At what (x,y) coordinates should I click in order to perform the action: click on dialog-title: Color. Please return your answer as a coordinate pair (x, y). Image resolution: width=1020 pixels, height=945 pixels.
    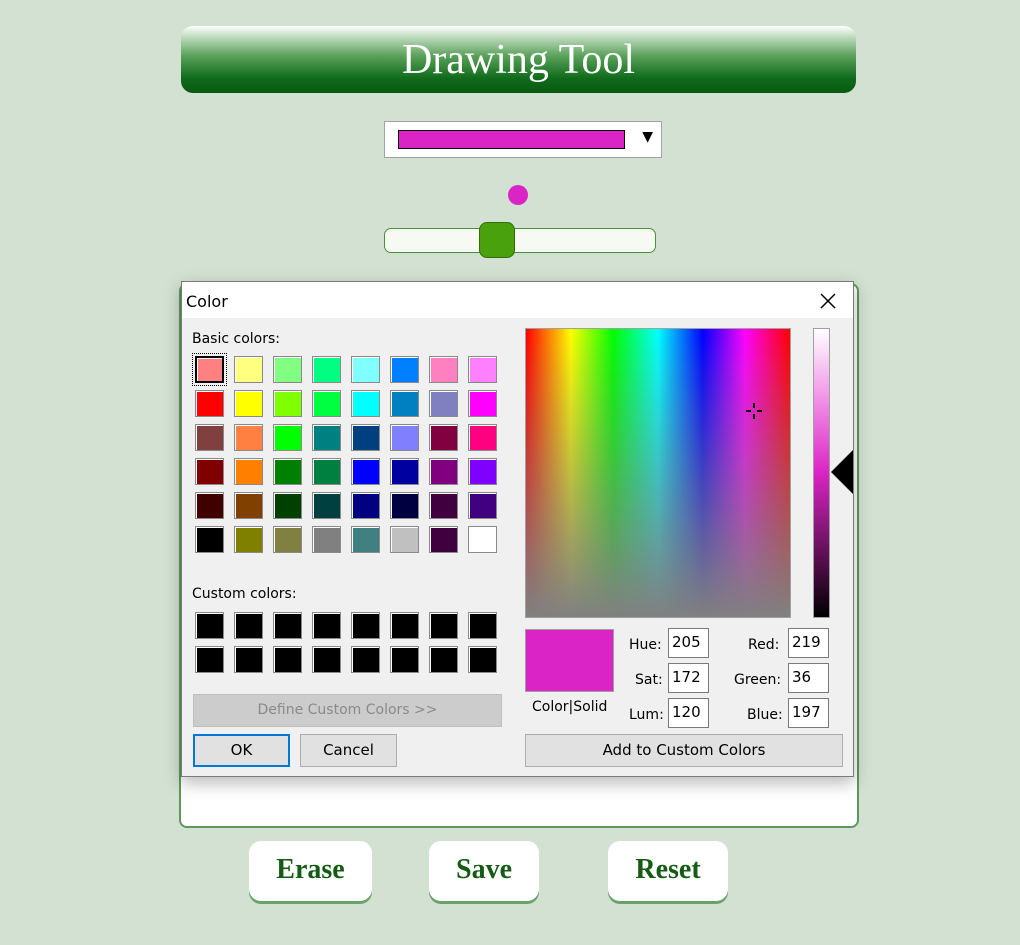
    Looking at the image, I should click on (207, 301).